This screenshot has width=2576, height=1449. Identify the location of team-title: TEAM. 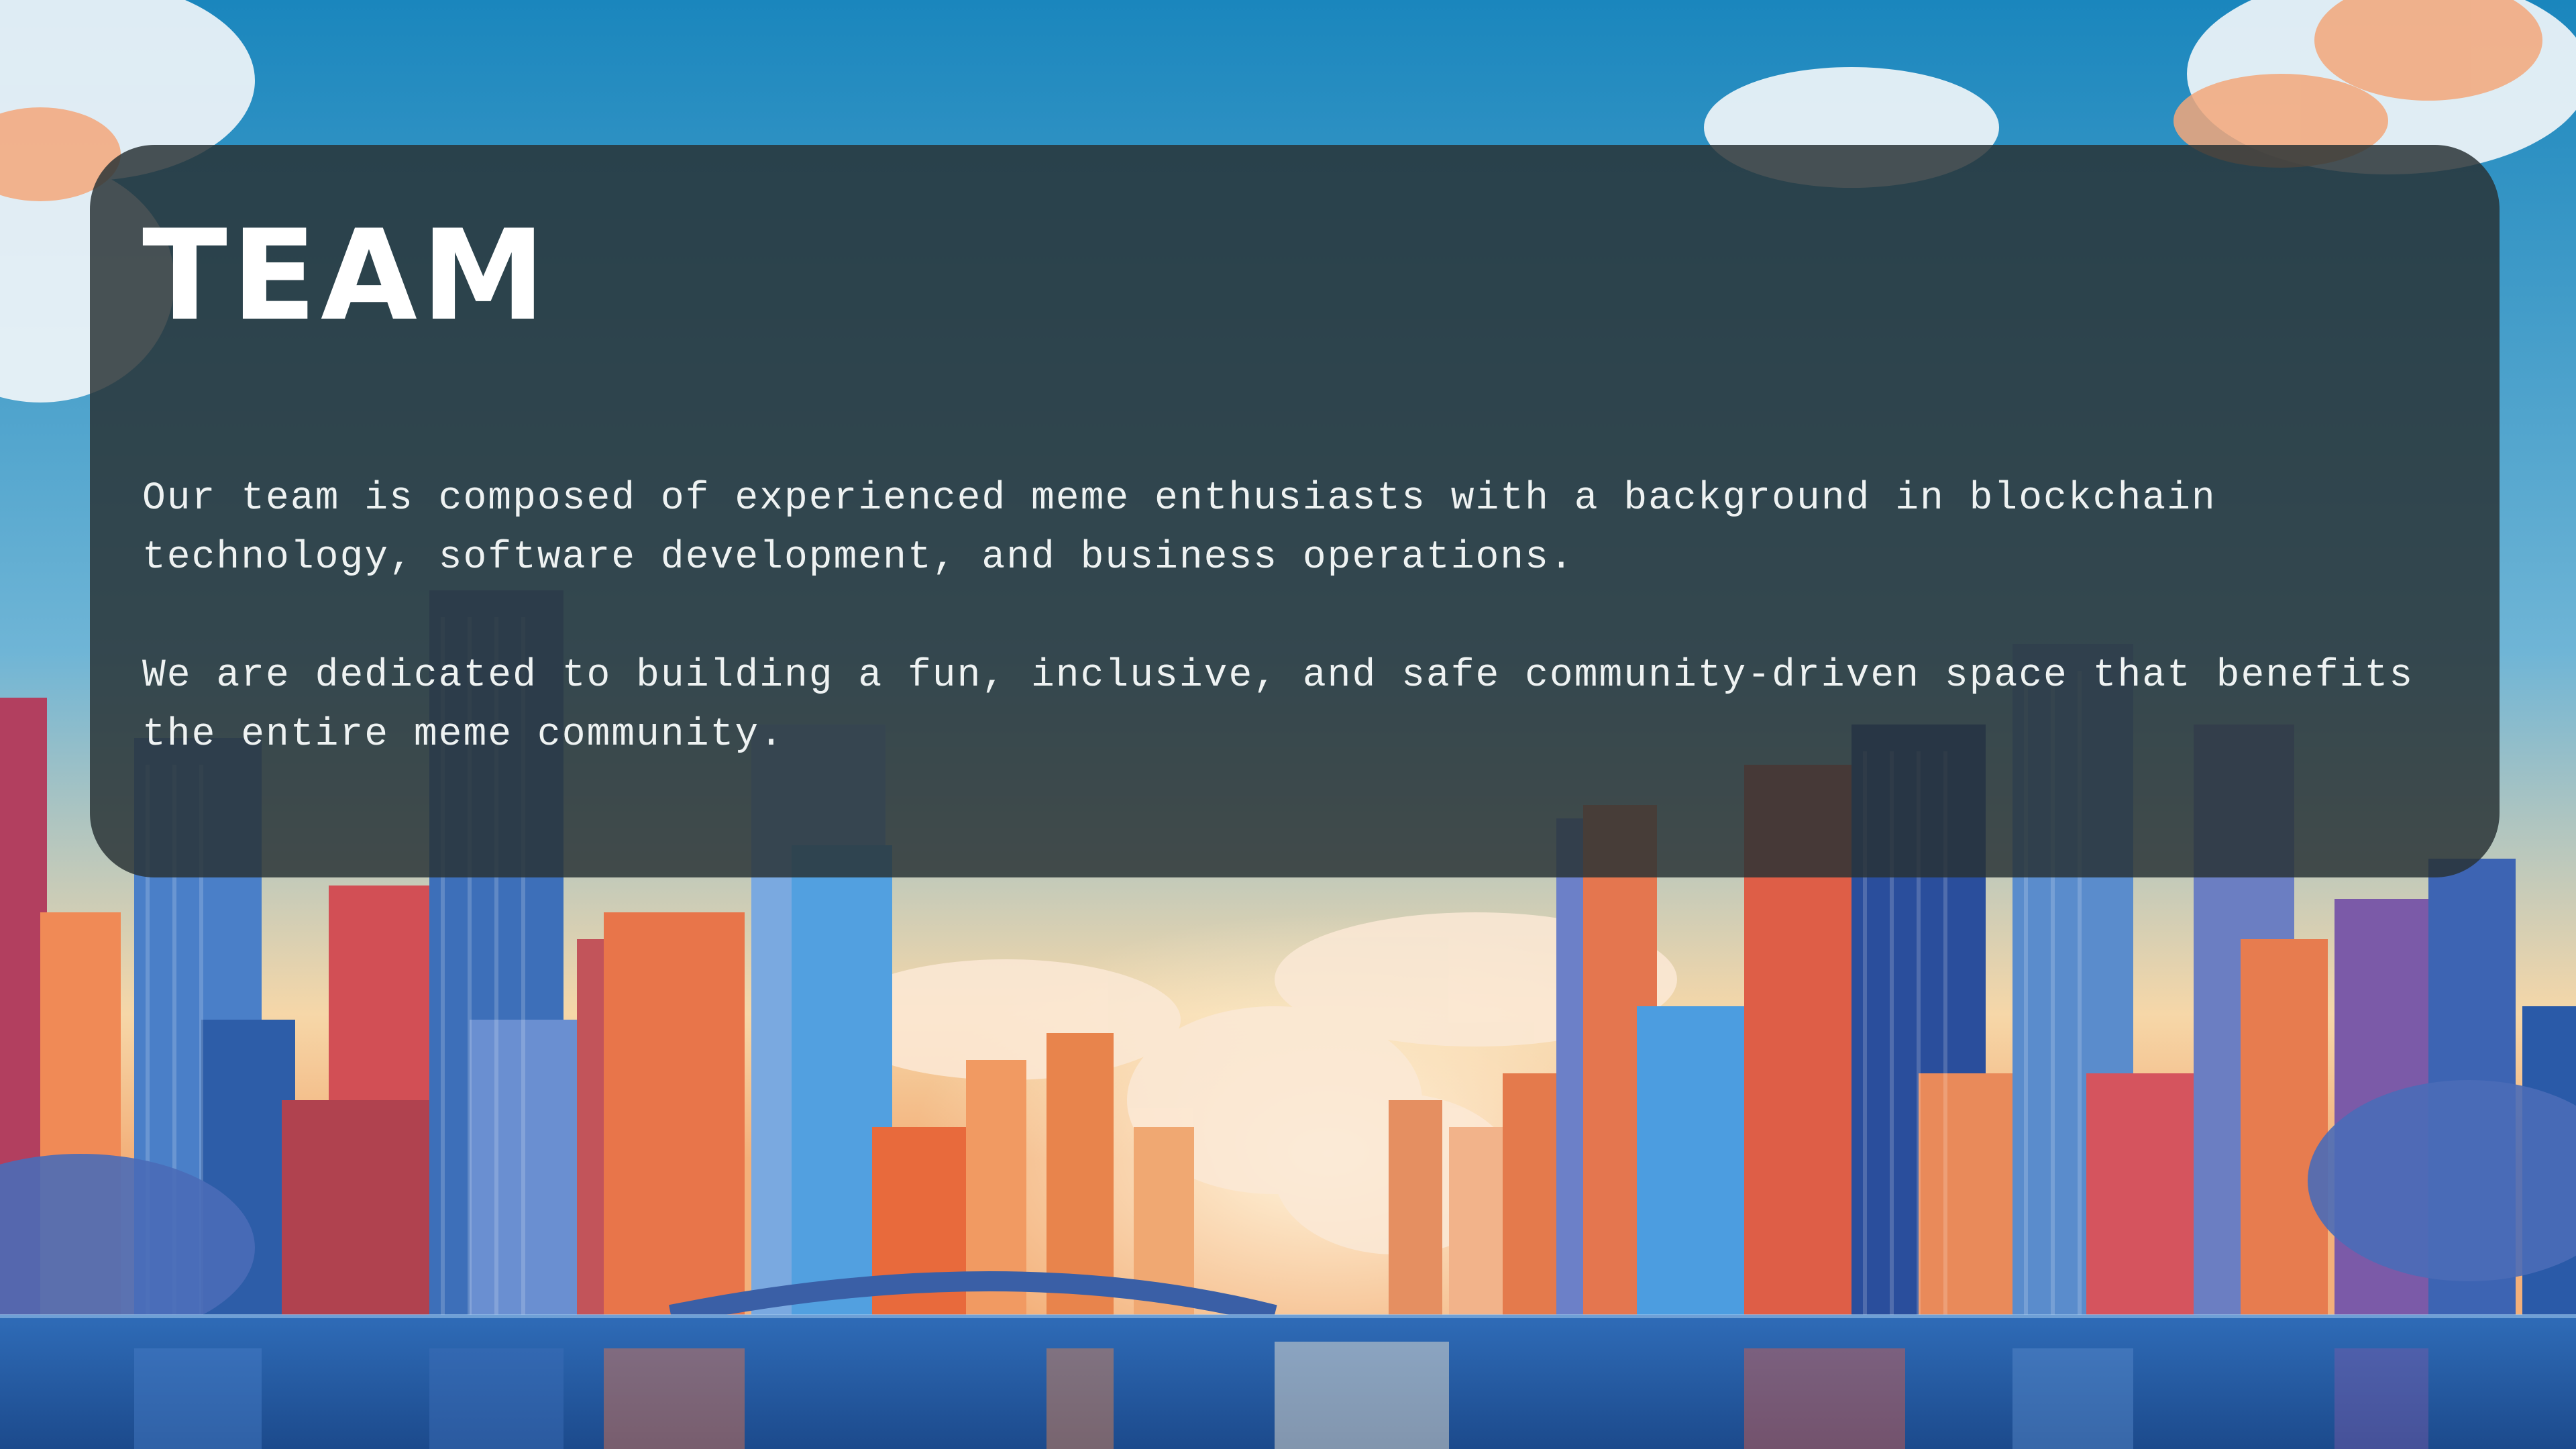
(345, 275).